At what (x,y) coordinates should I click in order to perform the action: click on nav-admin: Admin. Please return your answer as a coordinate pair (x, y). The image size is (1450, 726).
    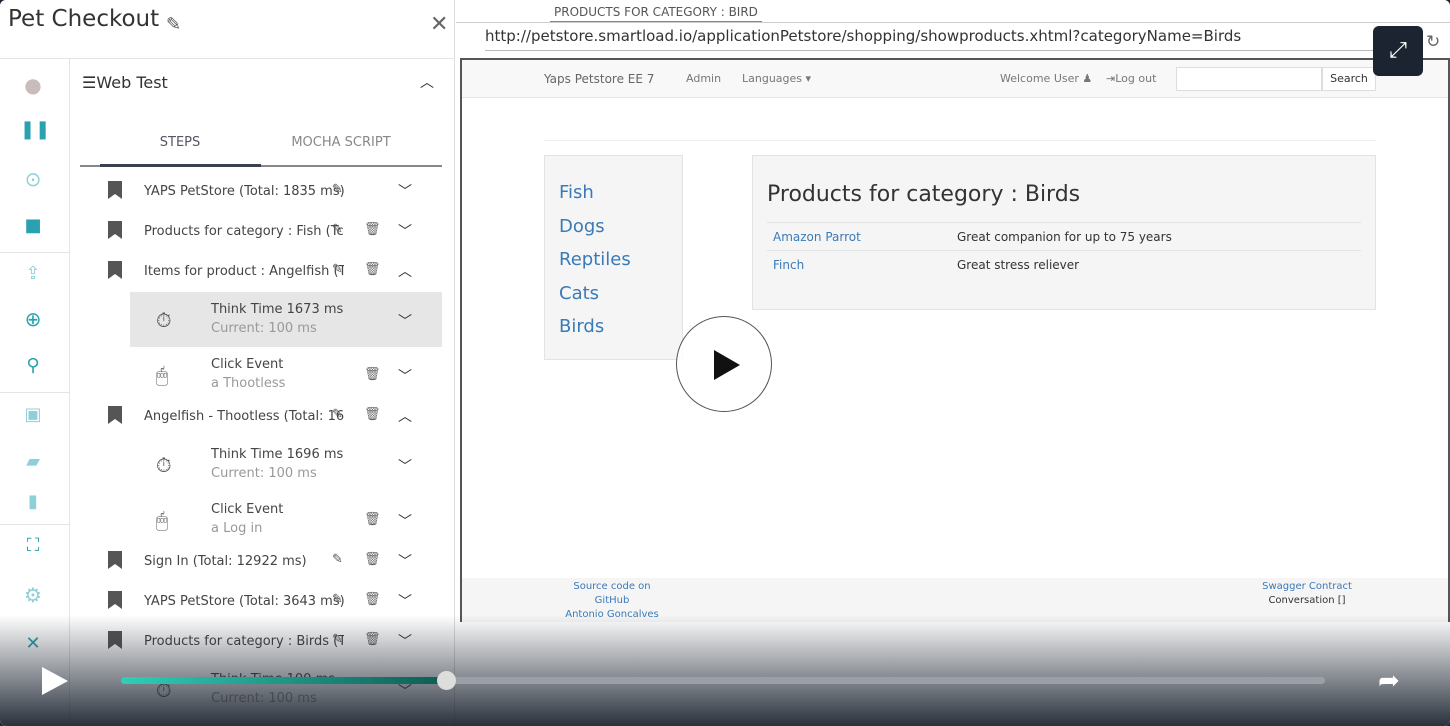
    Looking at the image, I should click on (703, 78).